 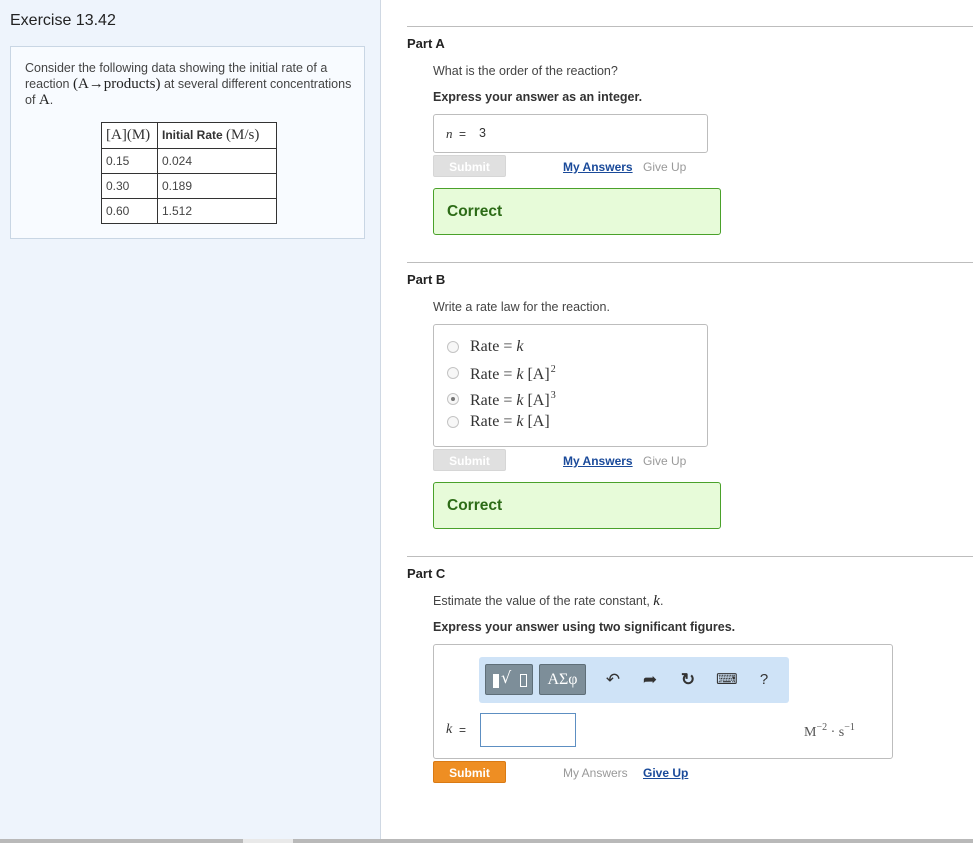 I want to click on part-b-question: Write a rate law for the reaction., so click(x=521, y=307).